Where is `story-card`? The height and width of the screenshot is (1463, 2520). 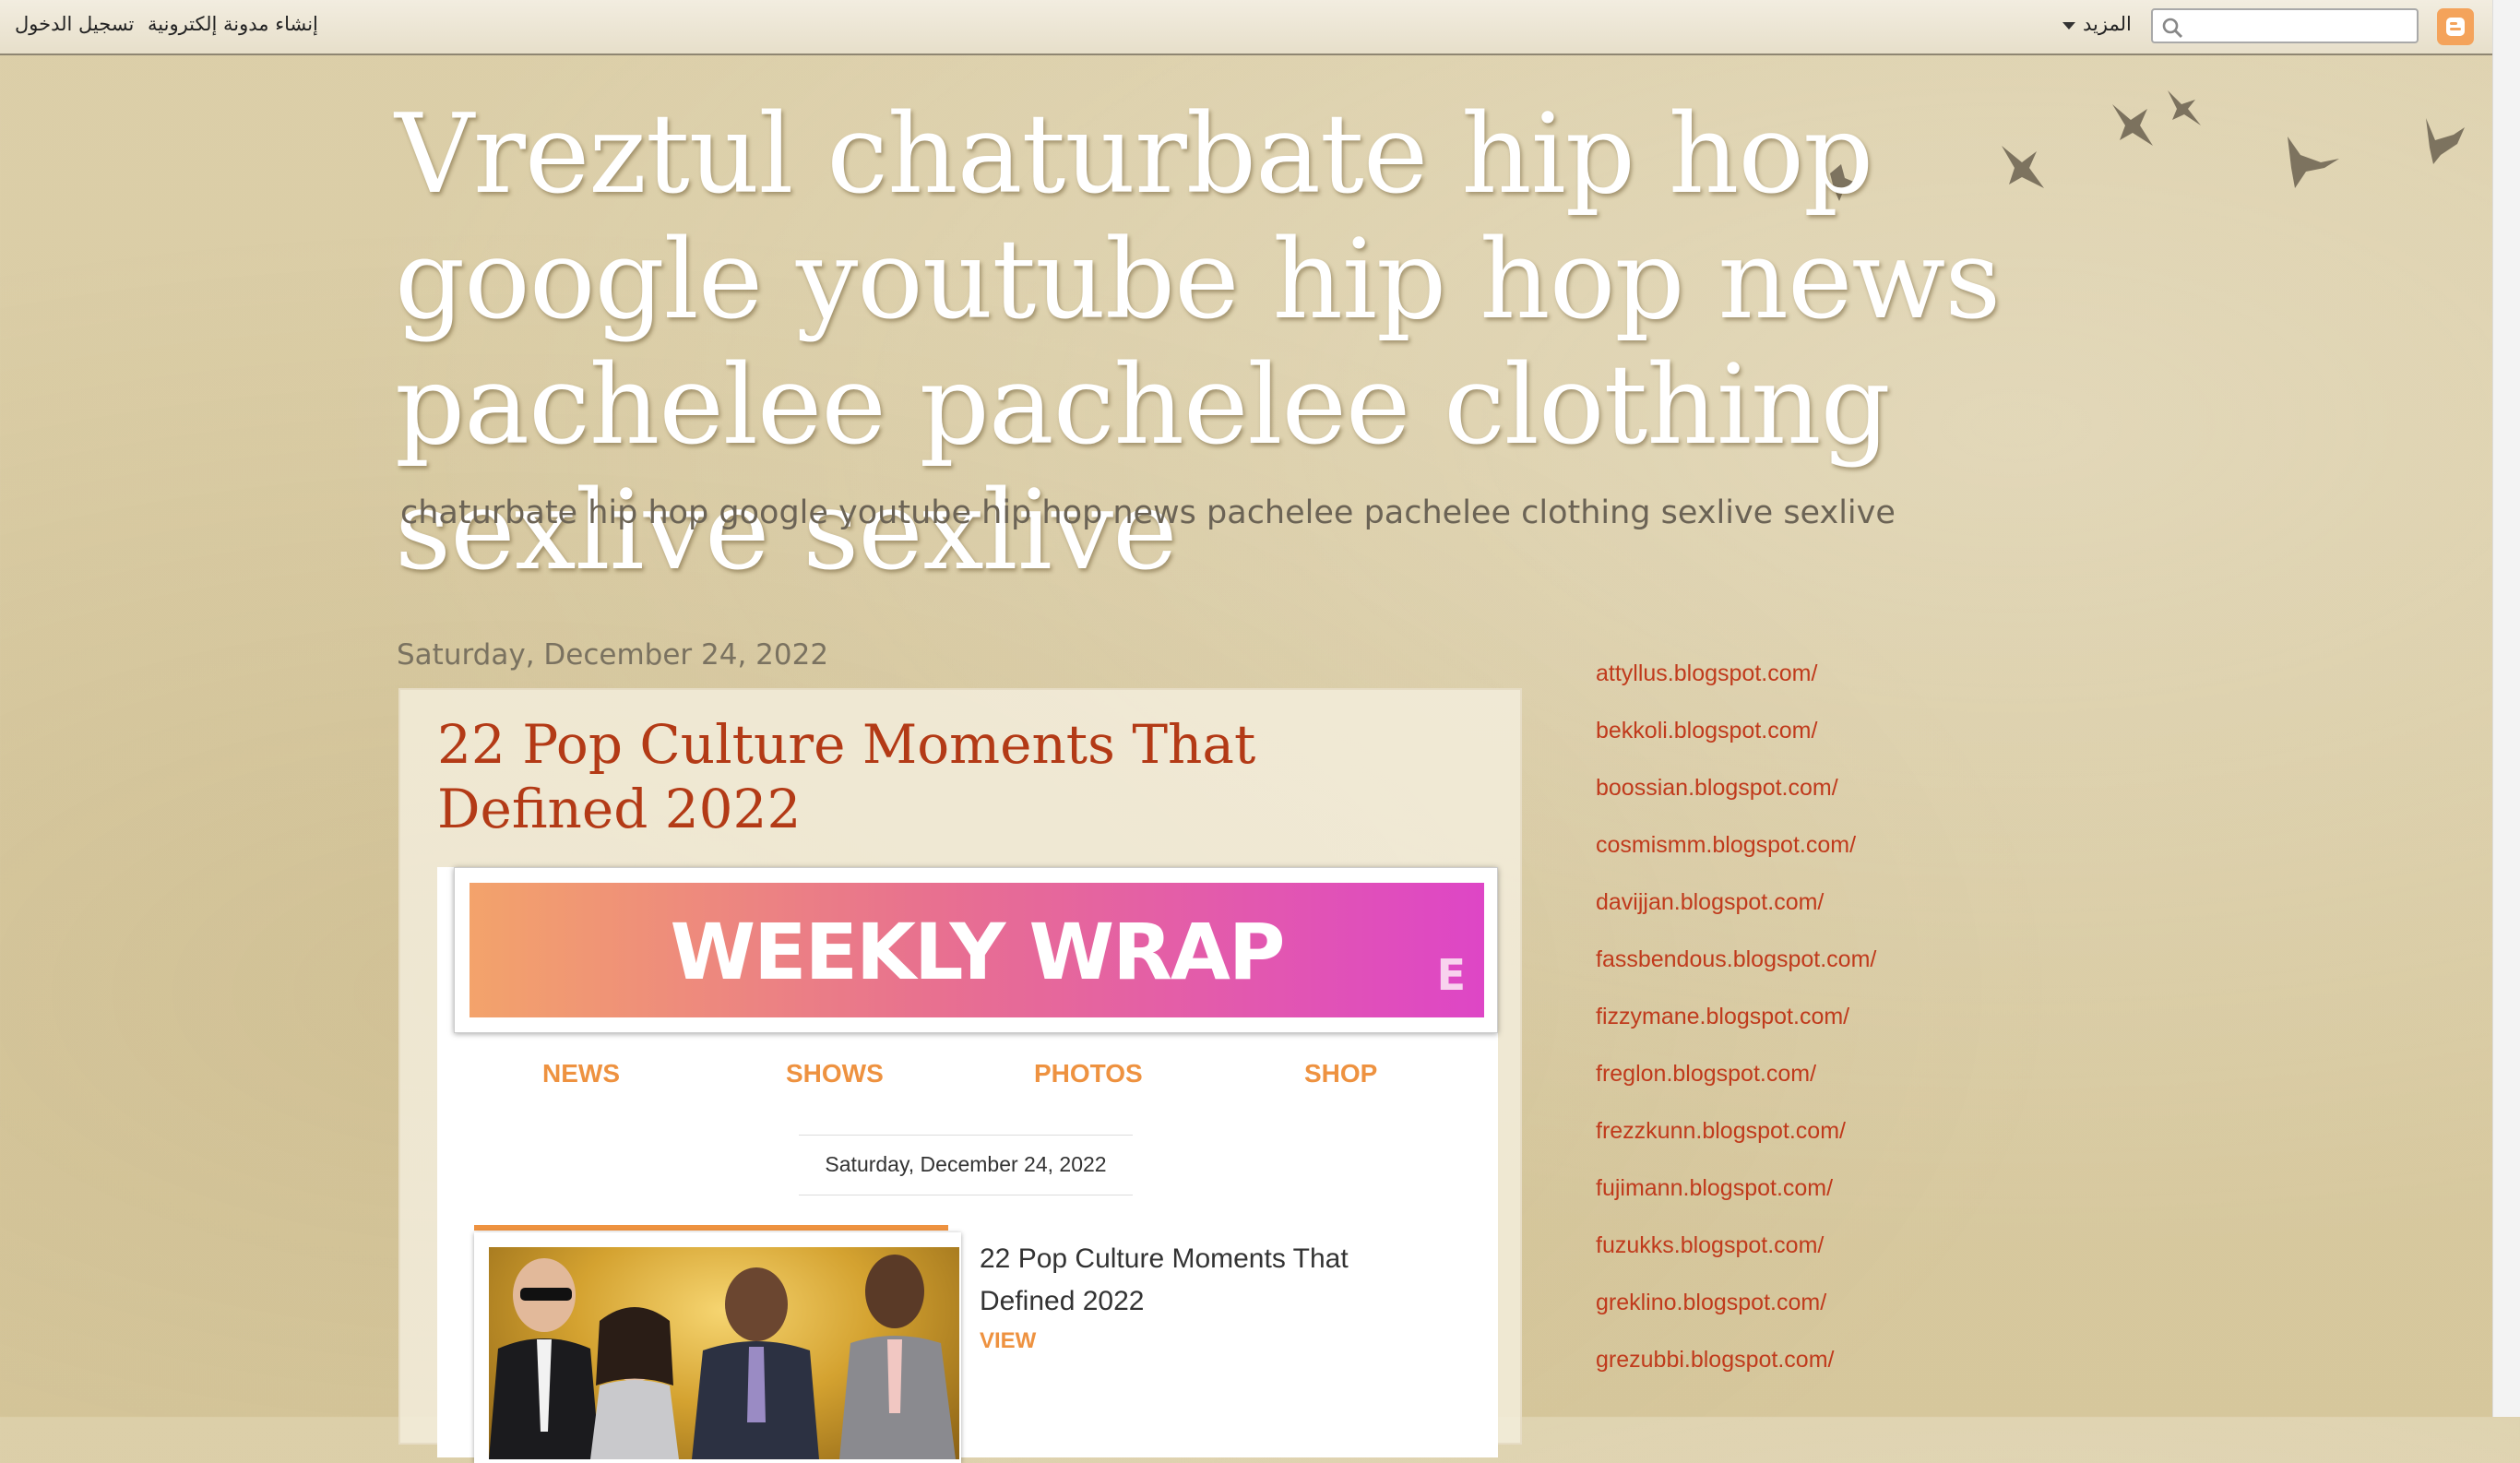
story-card is located at coordinates (717, 1348).